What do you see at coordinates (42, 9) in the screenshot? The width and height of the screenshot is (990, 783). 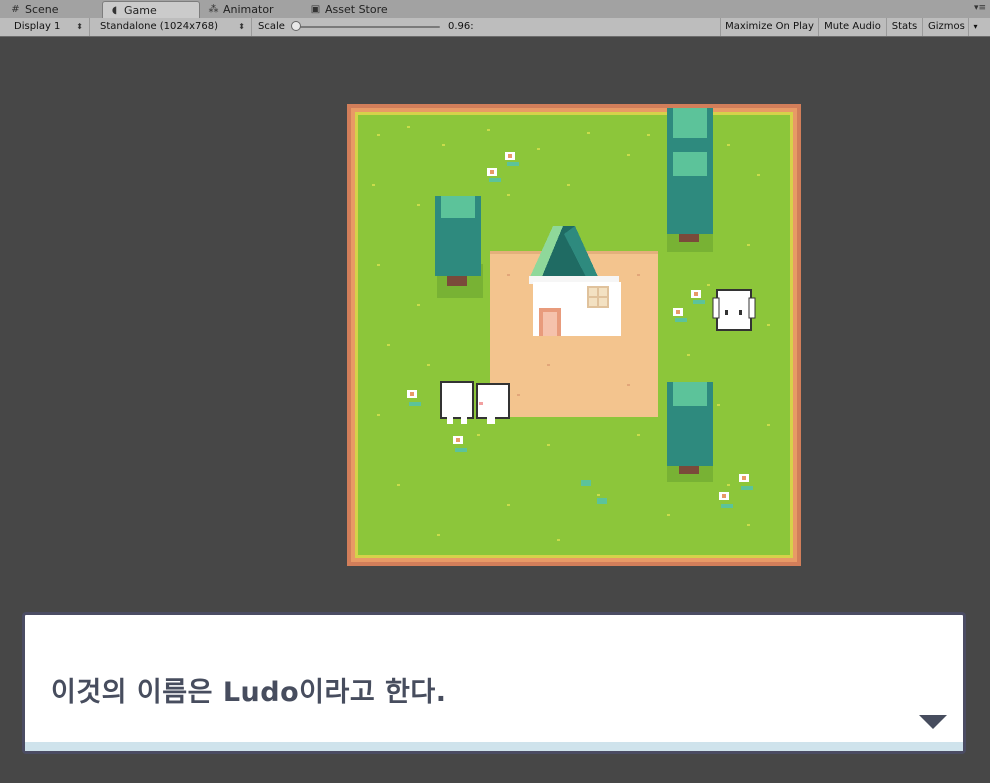 I see `tab-label: Scene` at bounding box center [42, 9].